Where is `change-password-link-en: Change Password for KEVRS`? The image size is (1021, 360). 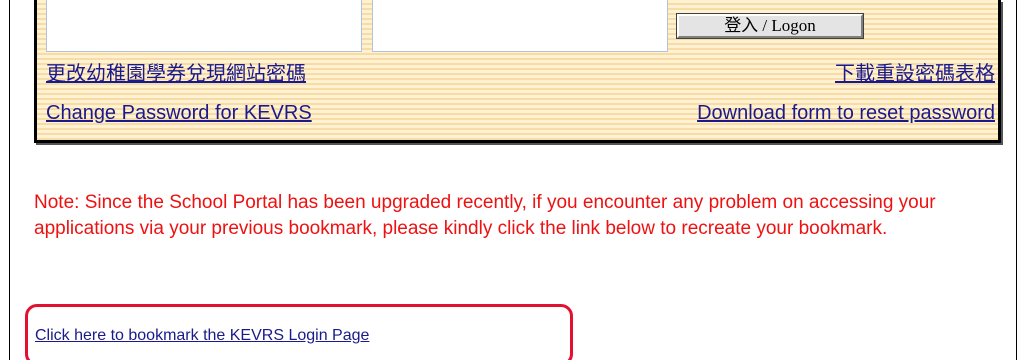
change-password-link-en: Change Password for KEVRS is located at coordinates (179, 113).